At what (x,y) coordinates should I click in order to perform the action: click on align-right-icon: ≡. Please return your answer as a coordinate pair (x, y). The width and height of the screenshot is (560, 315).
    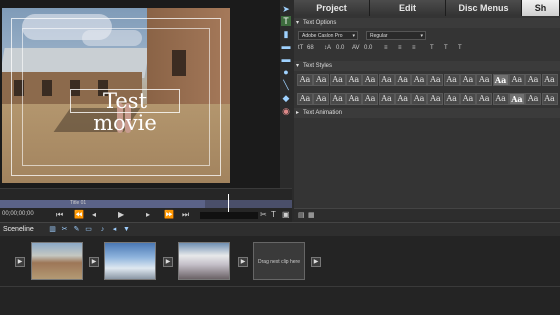
    Looking at the image, I should click on (414, 48).